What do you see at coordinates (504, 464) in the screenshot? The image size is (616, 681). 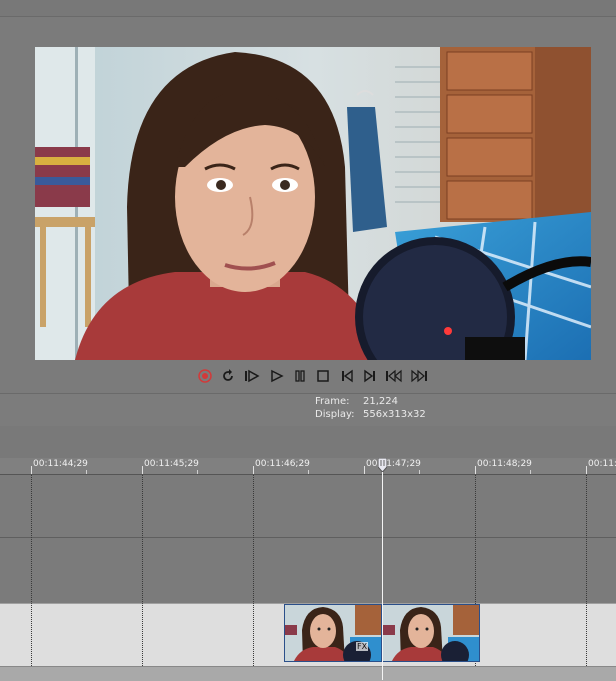 I see `ruler-tick-label: 00:11:48;29` at bounding box center [504, 464].